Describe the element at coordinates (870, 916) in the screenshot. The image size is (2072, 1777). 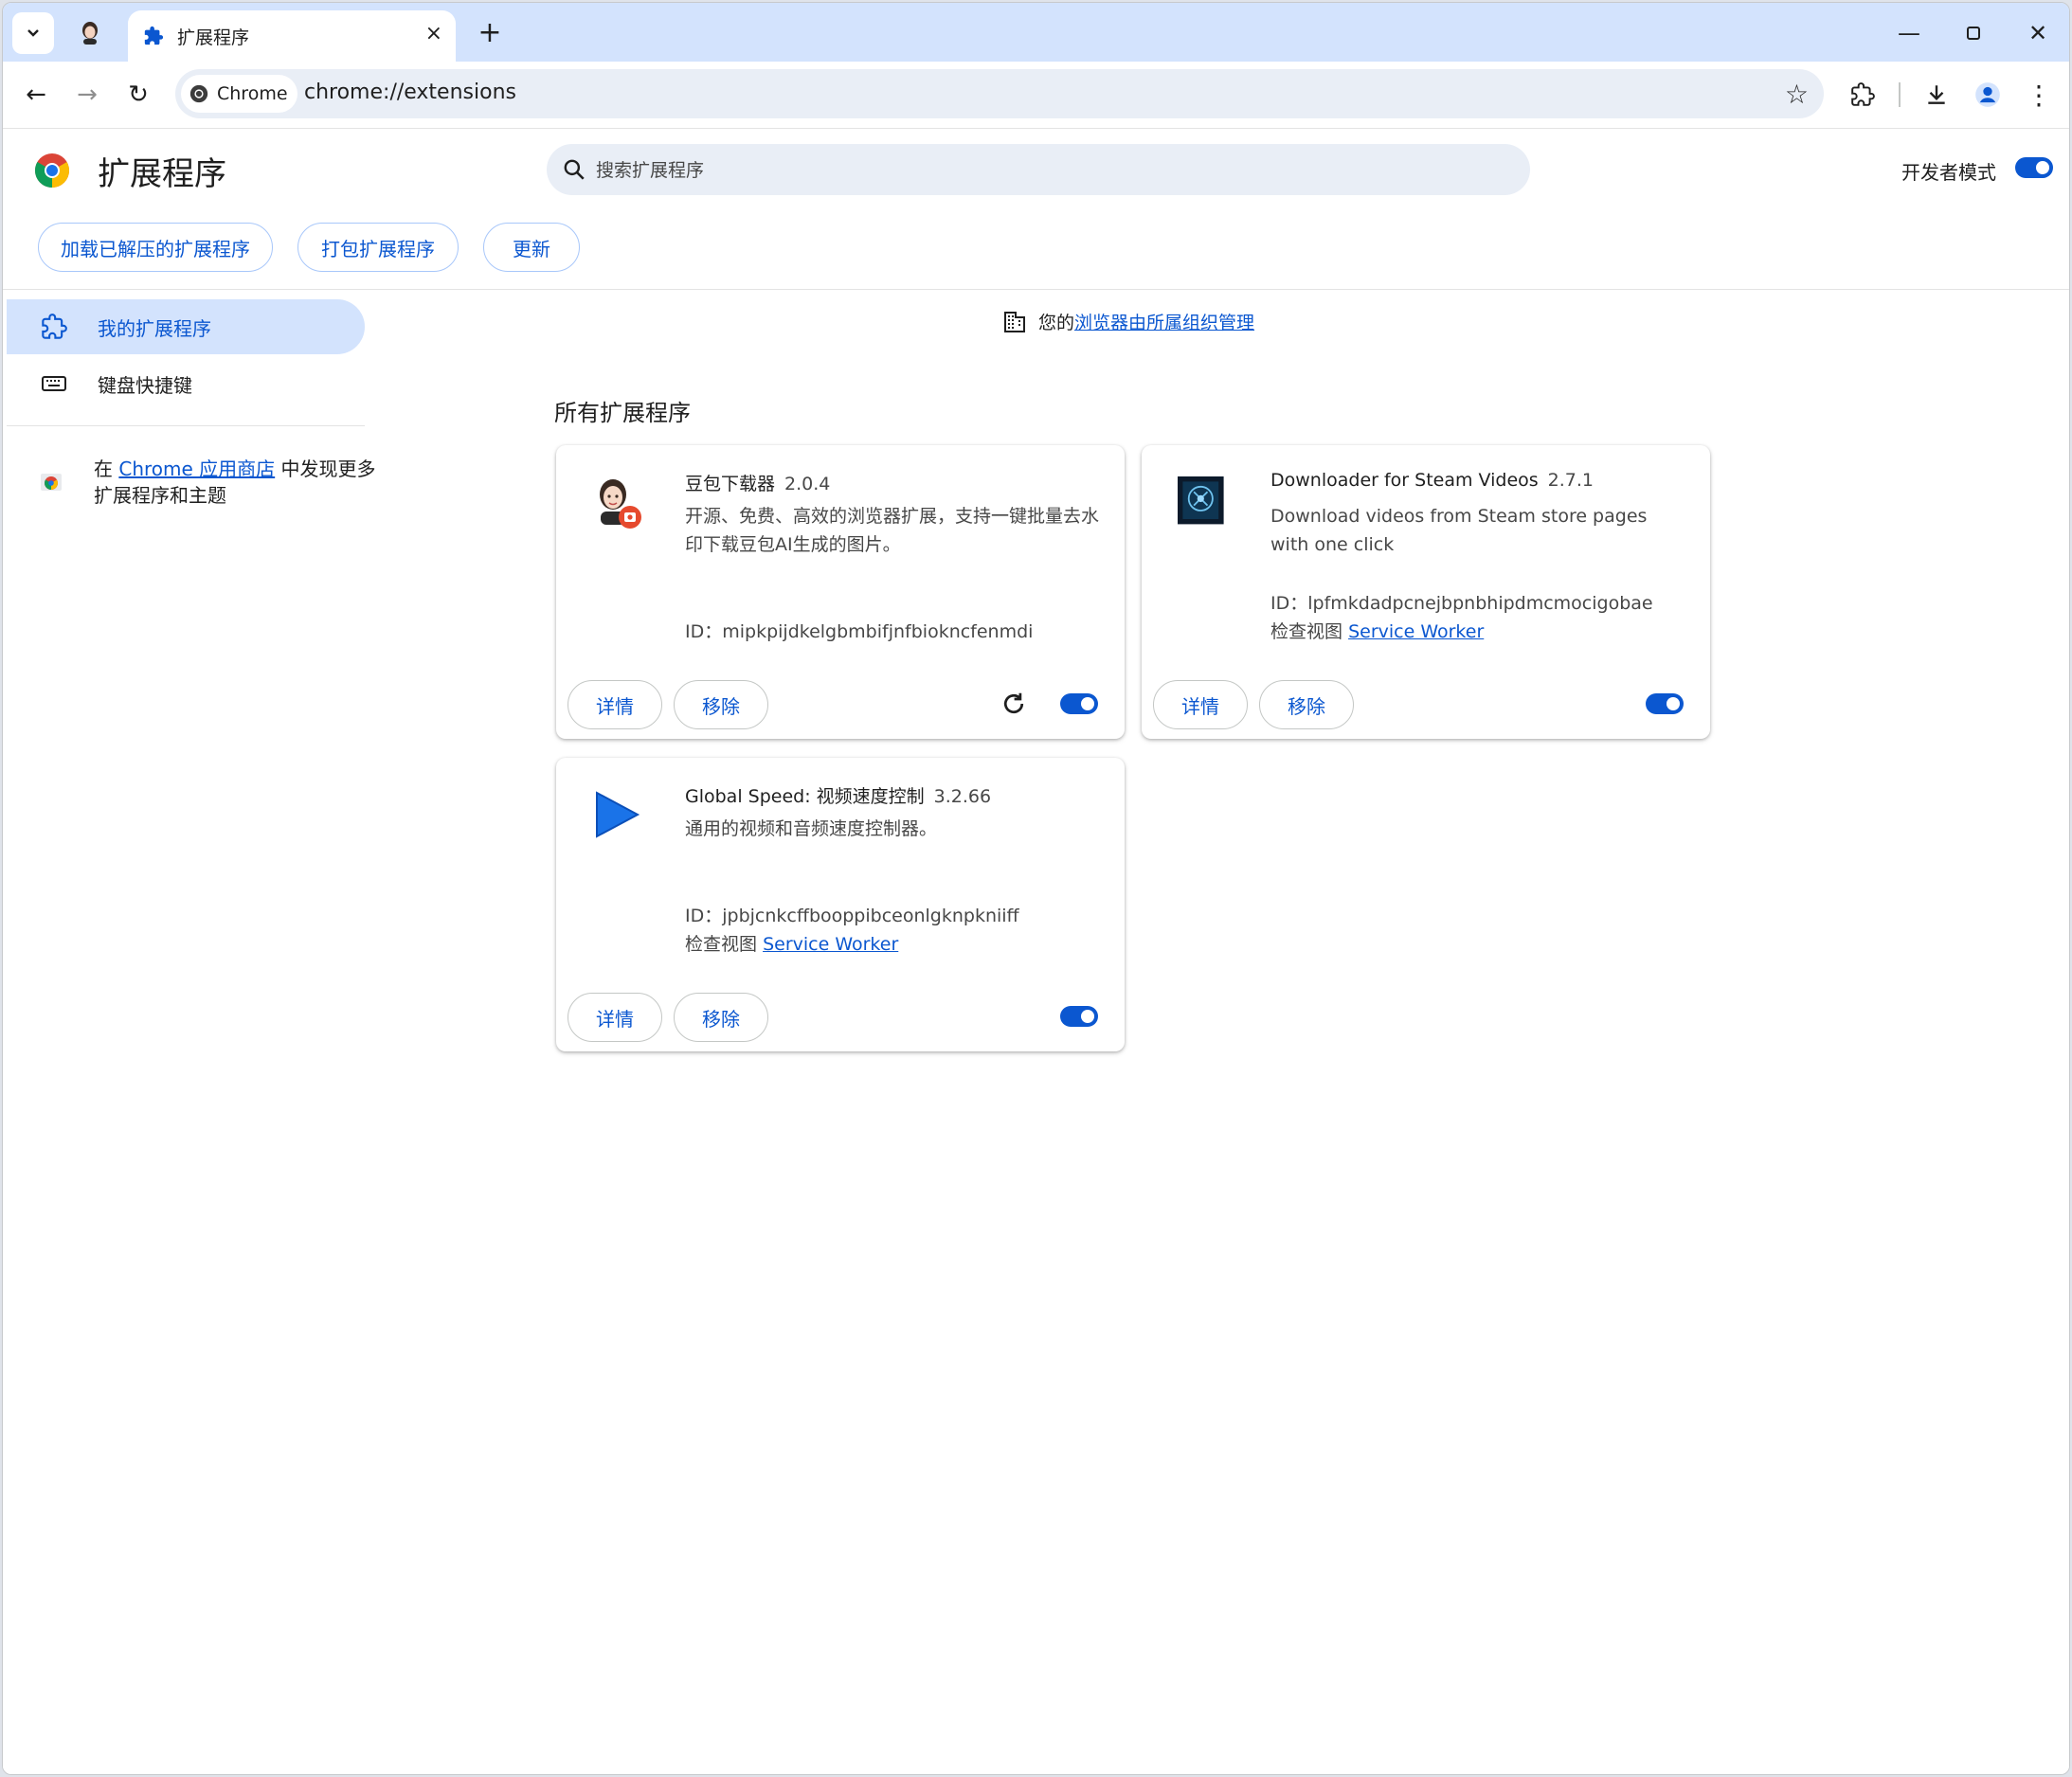
I see `id-value: jpbjcnkcffbooppibceonlgknpkniiff` at that location.